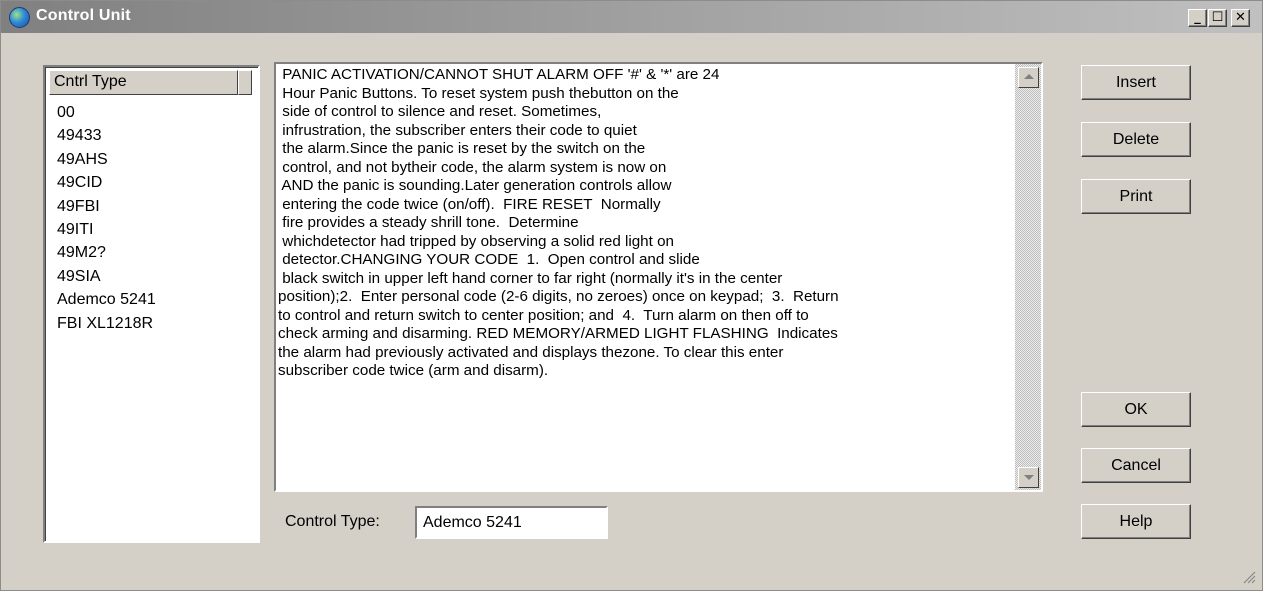  I want to click on list-item: 49M2?, so click(106, 252).